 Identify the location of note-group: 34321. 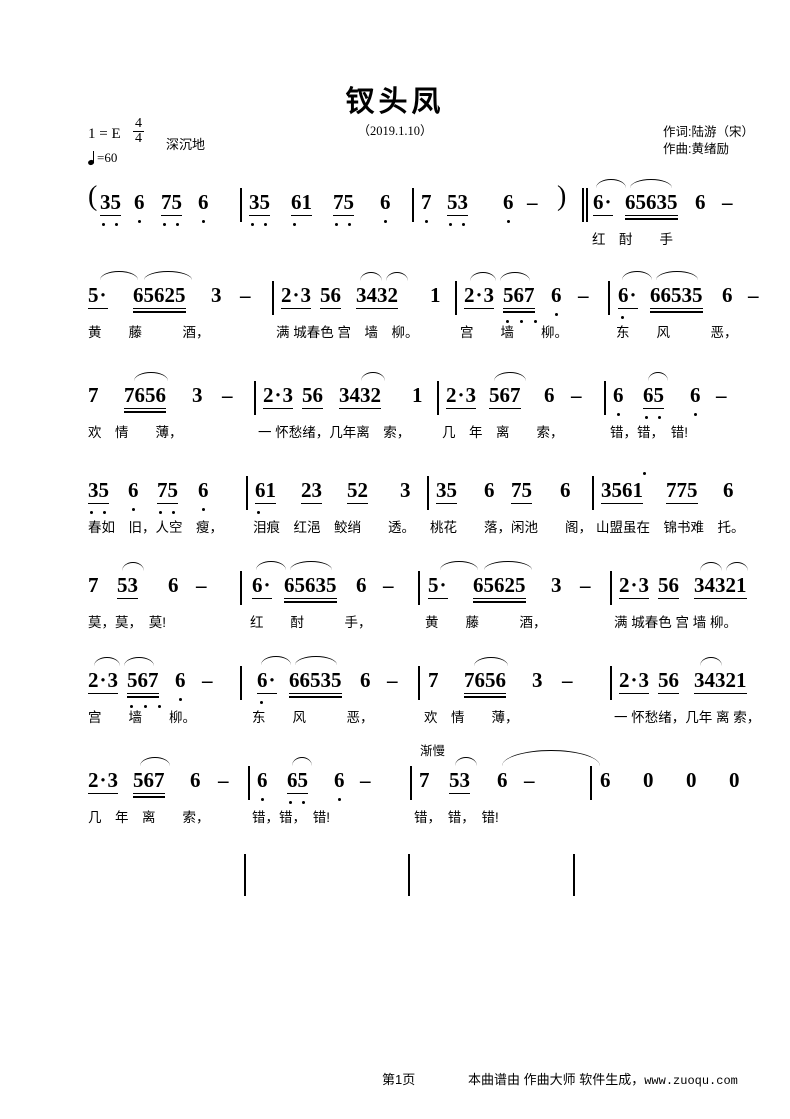
(720, 586).